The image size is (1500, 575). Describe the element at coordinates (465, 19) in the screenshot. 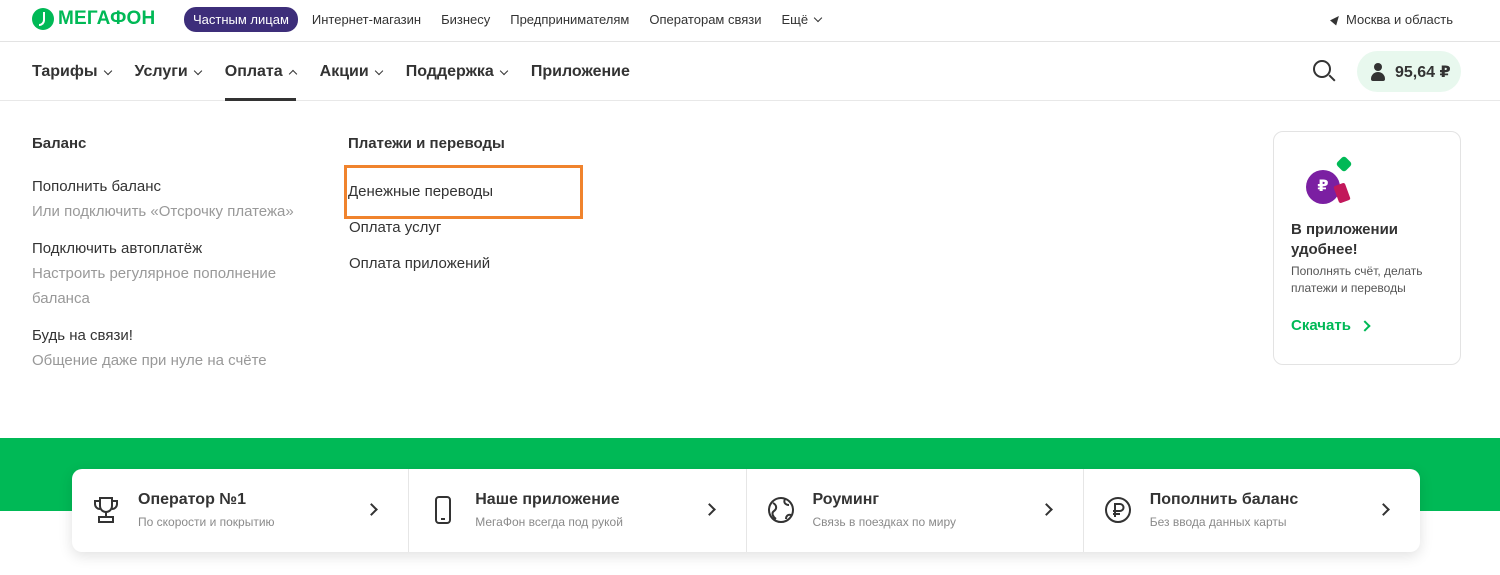

I see `link-business: Бизнесу` at that location.